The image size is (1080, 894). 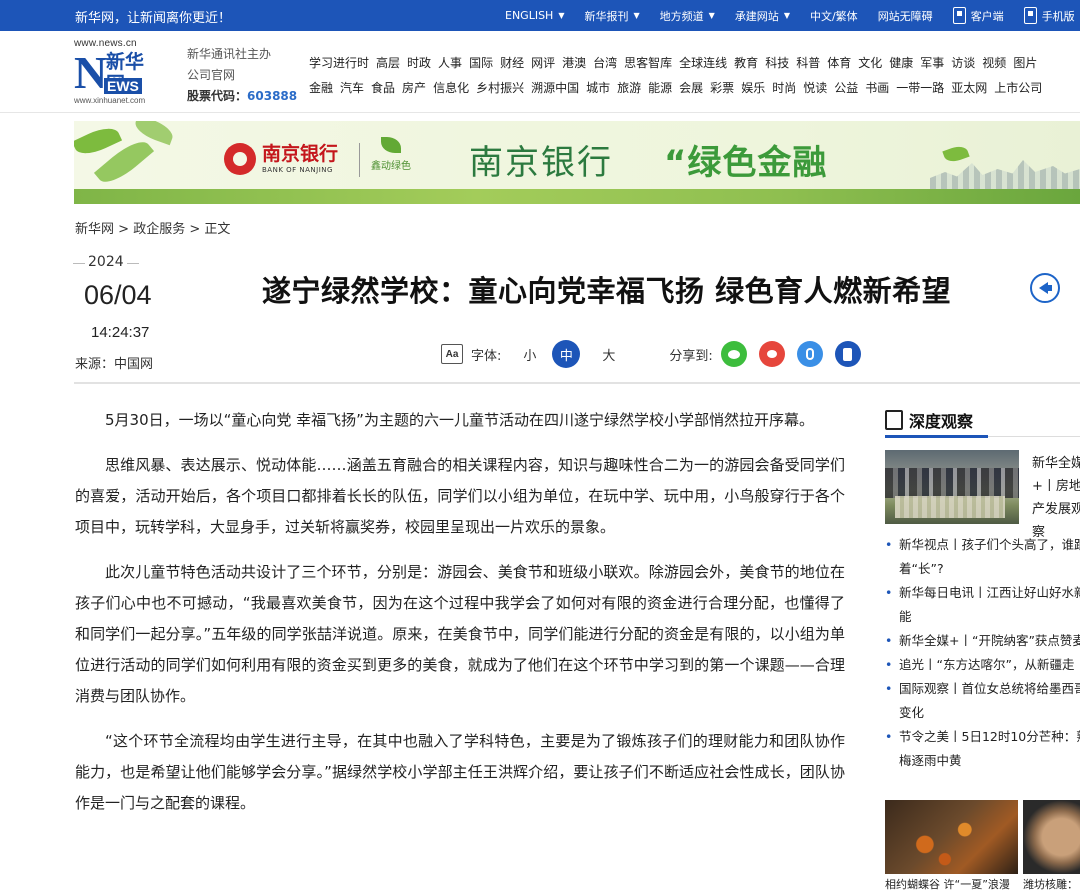 I want to click on book-icon, so click(x=894, y=420).